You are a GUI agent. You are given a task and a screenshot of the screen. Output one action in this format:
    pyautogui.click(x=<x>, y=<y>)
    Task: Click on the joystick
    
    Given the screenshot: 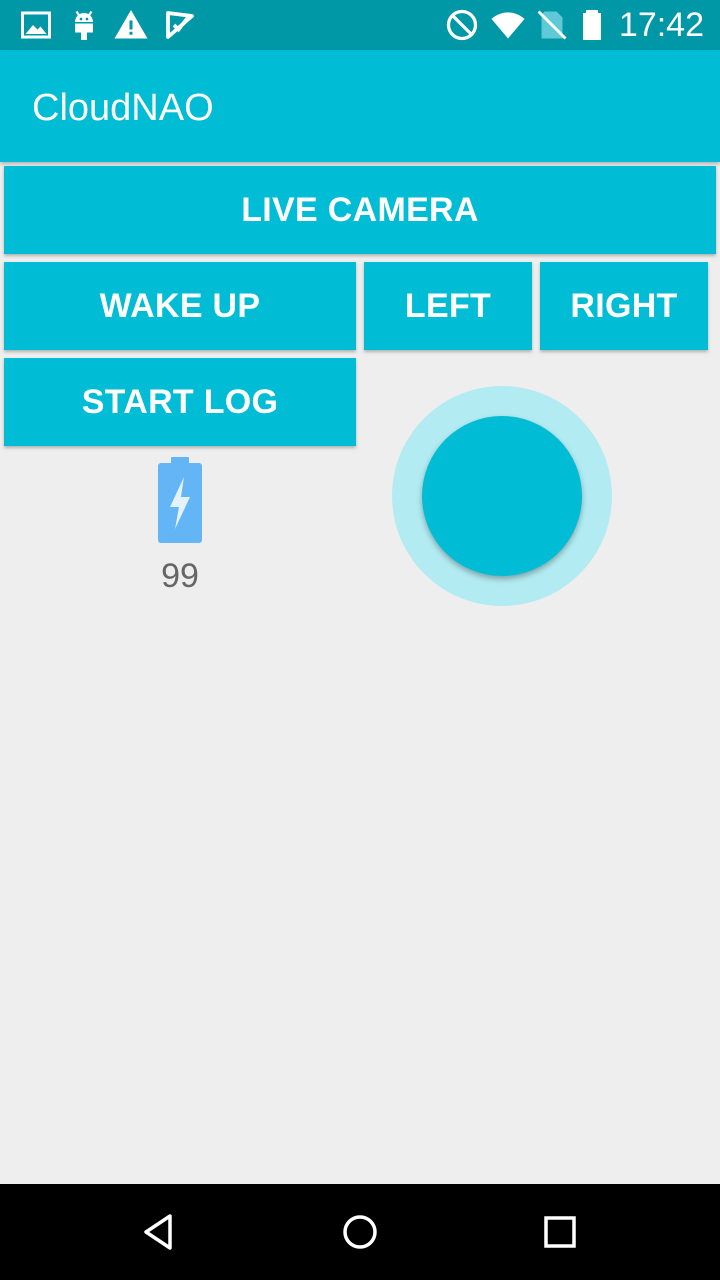 What is the action you would take?
    pyautogui.click(x=502, y=496)
    